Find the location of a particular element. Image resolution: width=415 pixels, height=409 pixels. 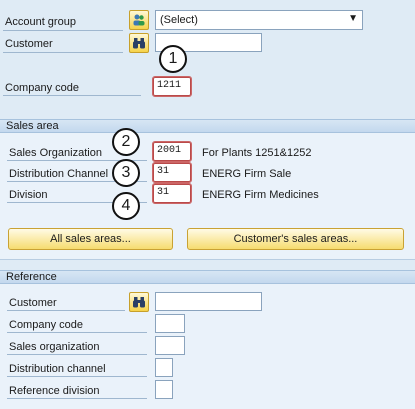

dist-channel-label: Distribution Channel is located at coordinates (59, 174).